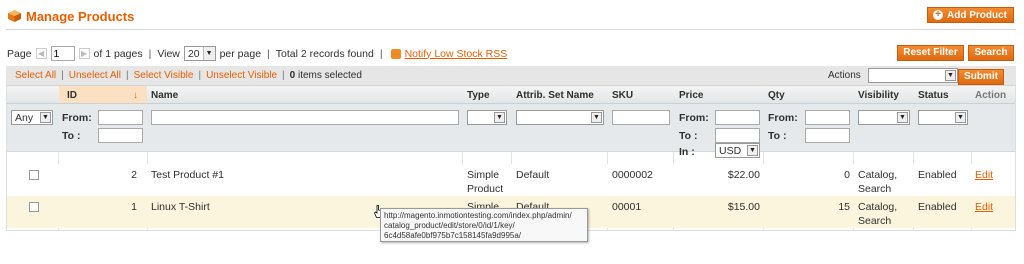 This screenshot has width=1024, height=264. What do you see at coordinates (844, 207) in the screenshot?
I see `cell-qty: 15` at bounding box center [844, 207].